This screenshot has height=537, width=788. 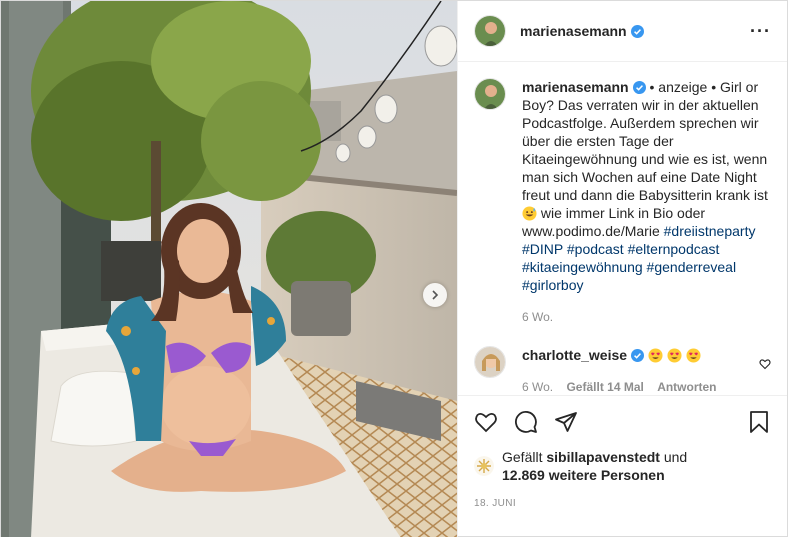 What do you see at coordinates (486, 422) in the screenshot?
I see `like-heart-icon` at bounding box center [486, 422].